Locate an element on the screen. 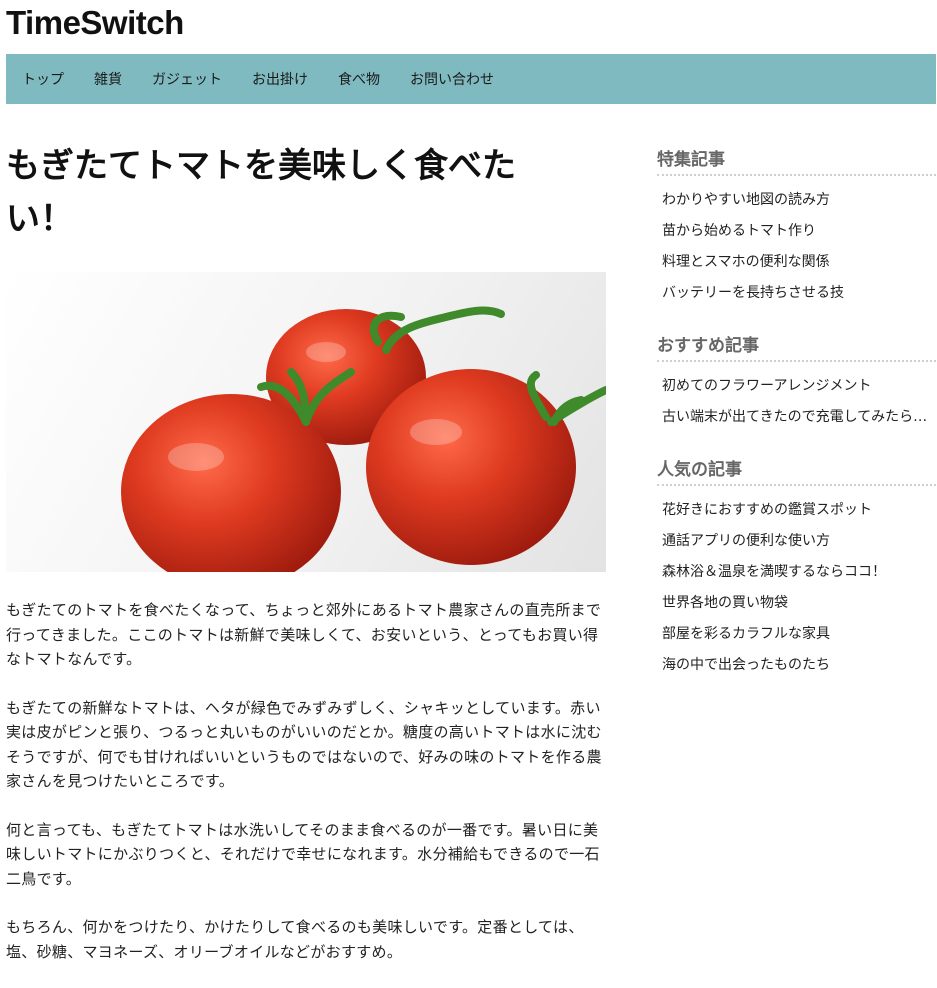 Image resolution: width=937 pixels, height=988 pixels. sidebar-link: 部屋を彩るカラフルな家具 is located at coordinates (796, 634).